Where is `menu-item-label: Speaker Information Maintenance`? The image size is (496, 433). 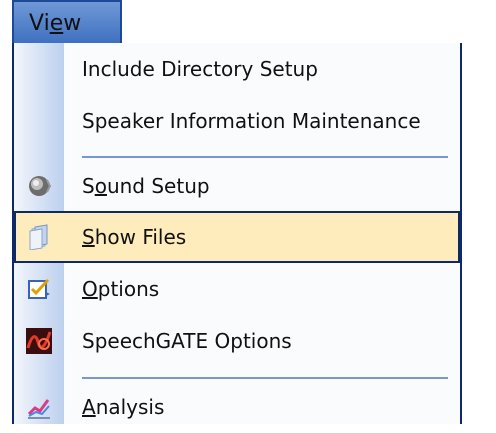 menu-item-label: Speaker Information Maintenance is located at coordinates (251, 121).